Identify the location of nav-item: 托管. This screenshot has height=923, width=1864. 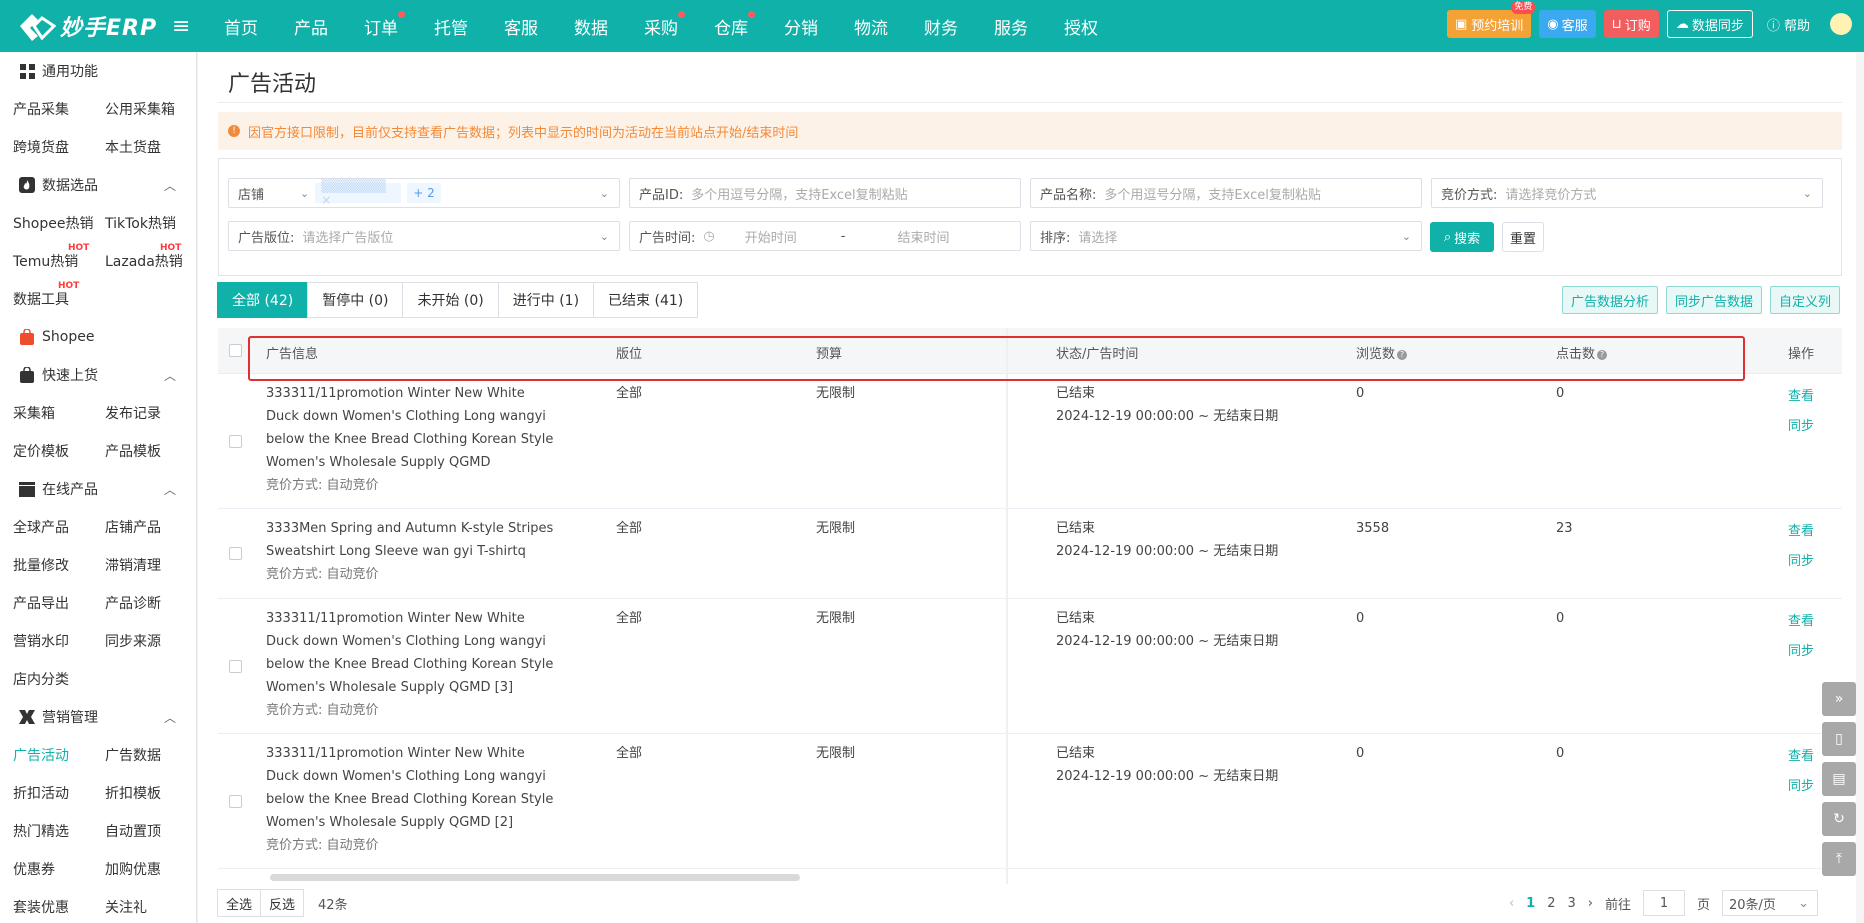
(461, 26).